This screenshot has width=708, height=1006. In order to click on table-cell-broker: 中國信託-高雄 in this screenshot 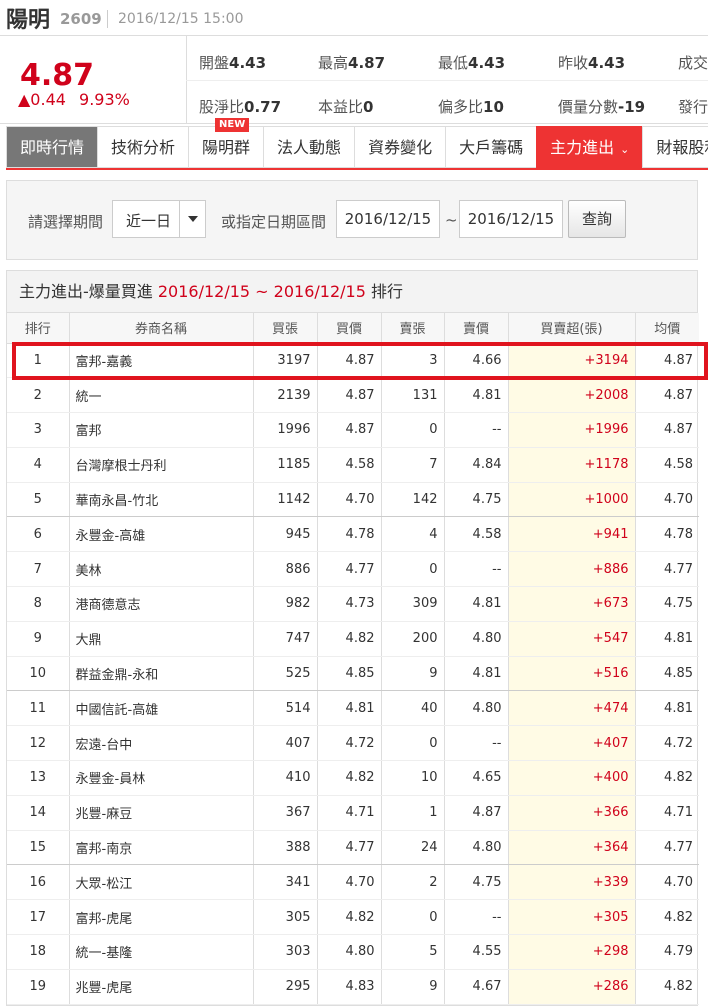, I will do `click(161, 708)`.